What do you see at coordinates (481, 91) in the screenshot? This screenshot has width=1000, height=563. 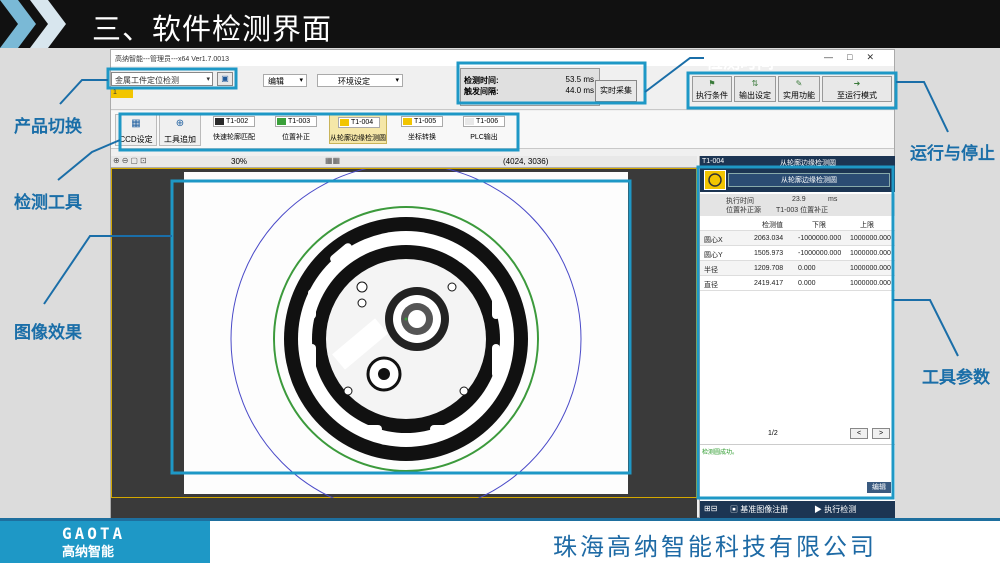 I see `trigger-interval-label: 触发间隔:` at bounding box center [481, 91].